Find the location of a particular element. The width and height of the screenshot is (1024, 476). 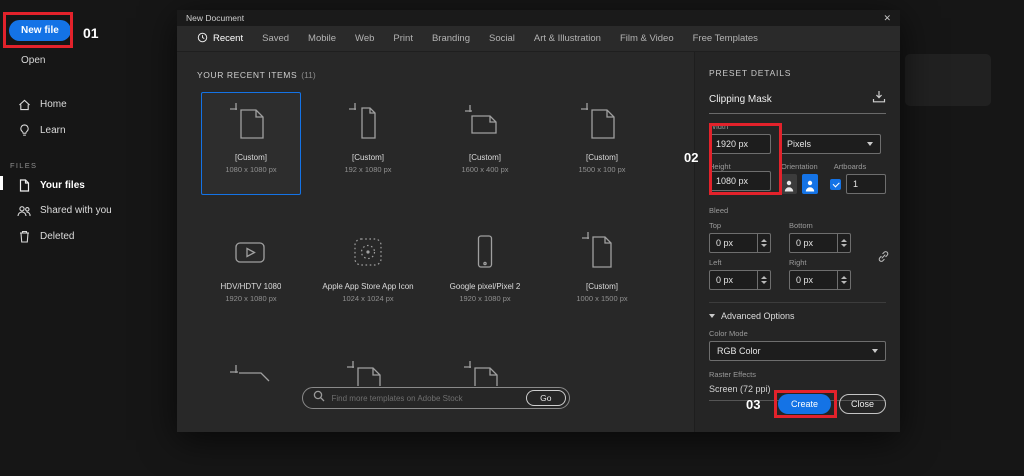

template-size: 1080 x 1080 px is located at coordinates (251, 169).